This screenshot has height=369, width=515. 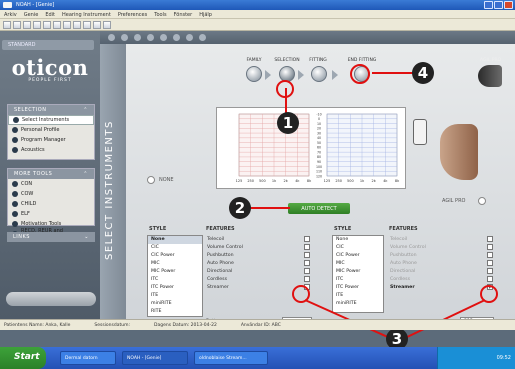 What do you see at coordinates (503, 358) in the screenshot?
I see `clock: 09:52` at bounding box center [503, 358].